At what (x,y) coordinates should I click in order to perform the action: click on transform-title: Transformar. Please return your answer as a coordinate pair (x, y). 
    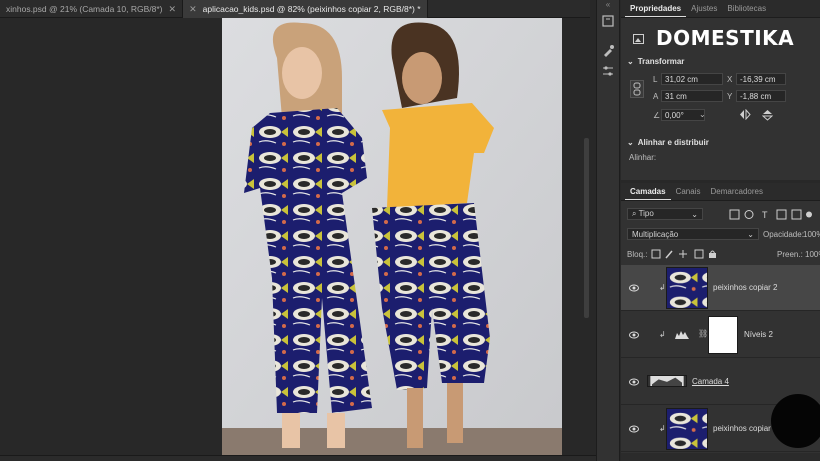
    Looking at the image, I should click on (661, 61).